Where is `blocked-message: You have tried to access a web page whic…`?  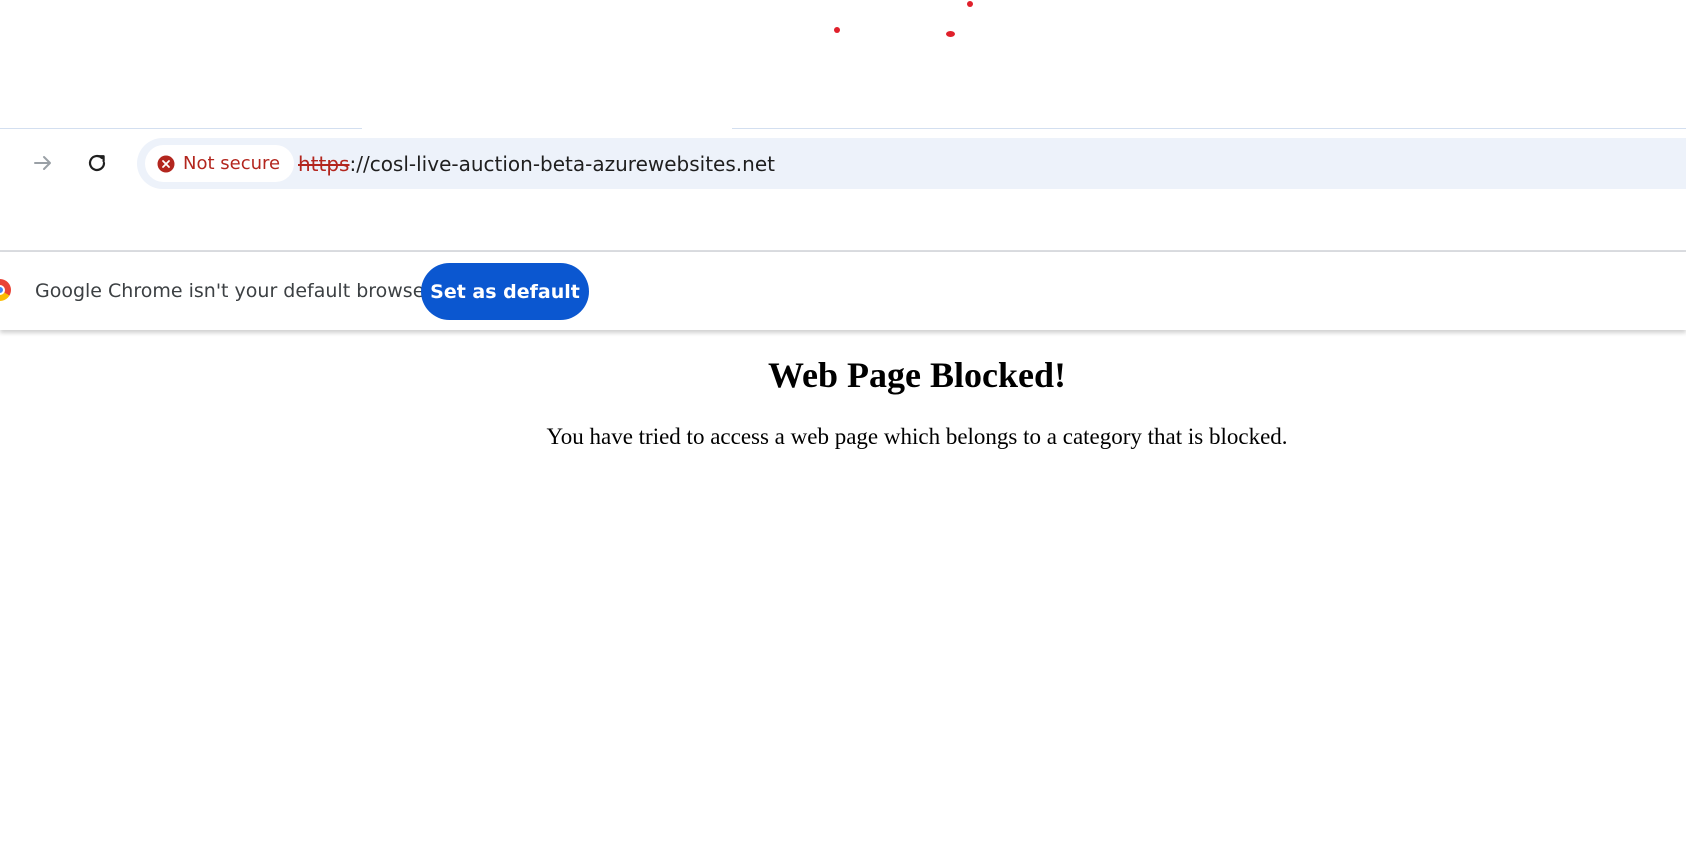
blocked-message: You have tried to access a web page whic… is located at coordinates (917, 436).